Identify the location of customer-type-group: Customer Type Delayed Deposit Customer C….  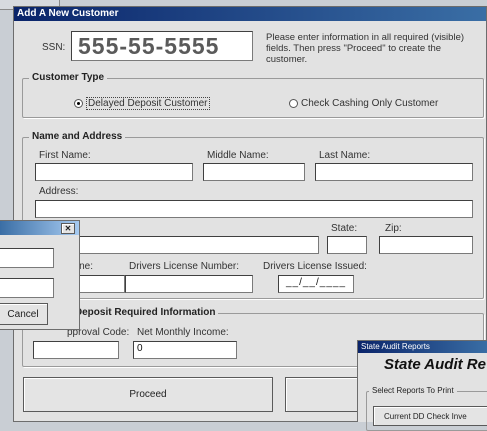
(253, 95).